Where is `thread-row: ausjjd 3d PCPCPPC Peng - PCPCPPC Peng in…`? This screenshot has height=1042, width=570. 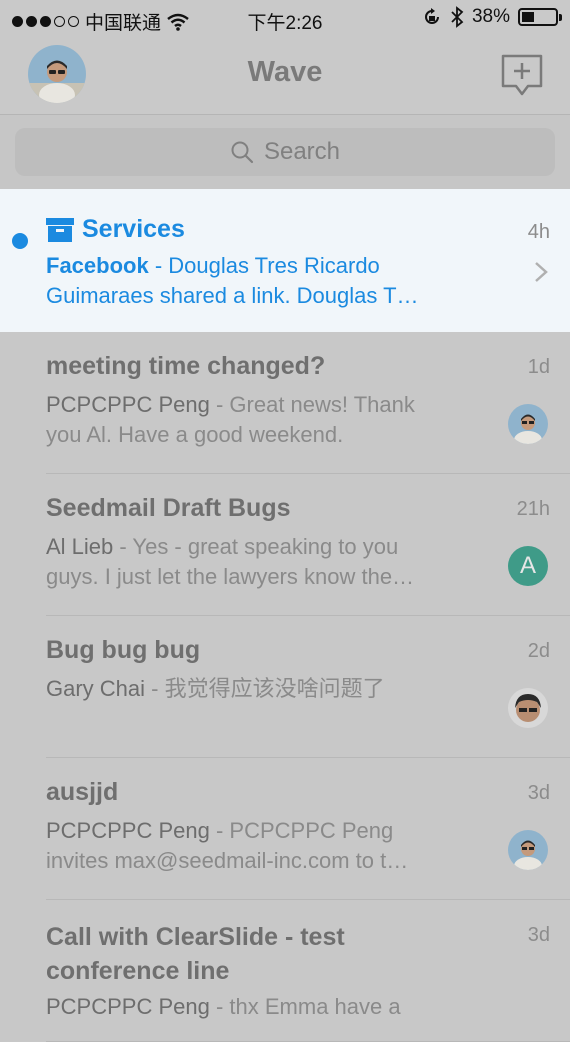
thread-row: ausjjd 3d PCPCPPC Peng - PCPCPPC Peng in… is located at coordinates (308, 829).